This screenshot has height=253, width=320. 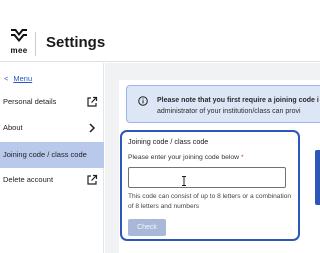 What do you see at coordinates (35, 44) in the screenshot?
I see `header-divider` at bounding box center [35, 44].